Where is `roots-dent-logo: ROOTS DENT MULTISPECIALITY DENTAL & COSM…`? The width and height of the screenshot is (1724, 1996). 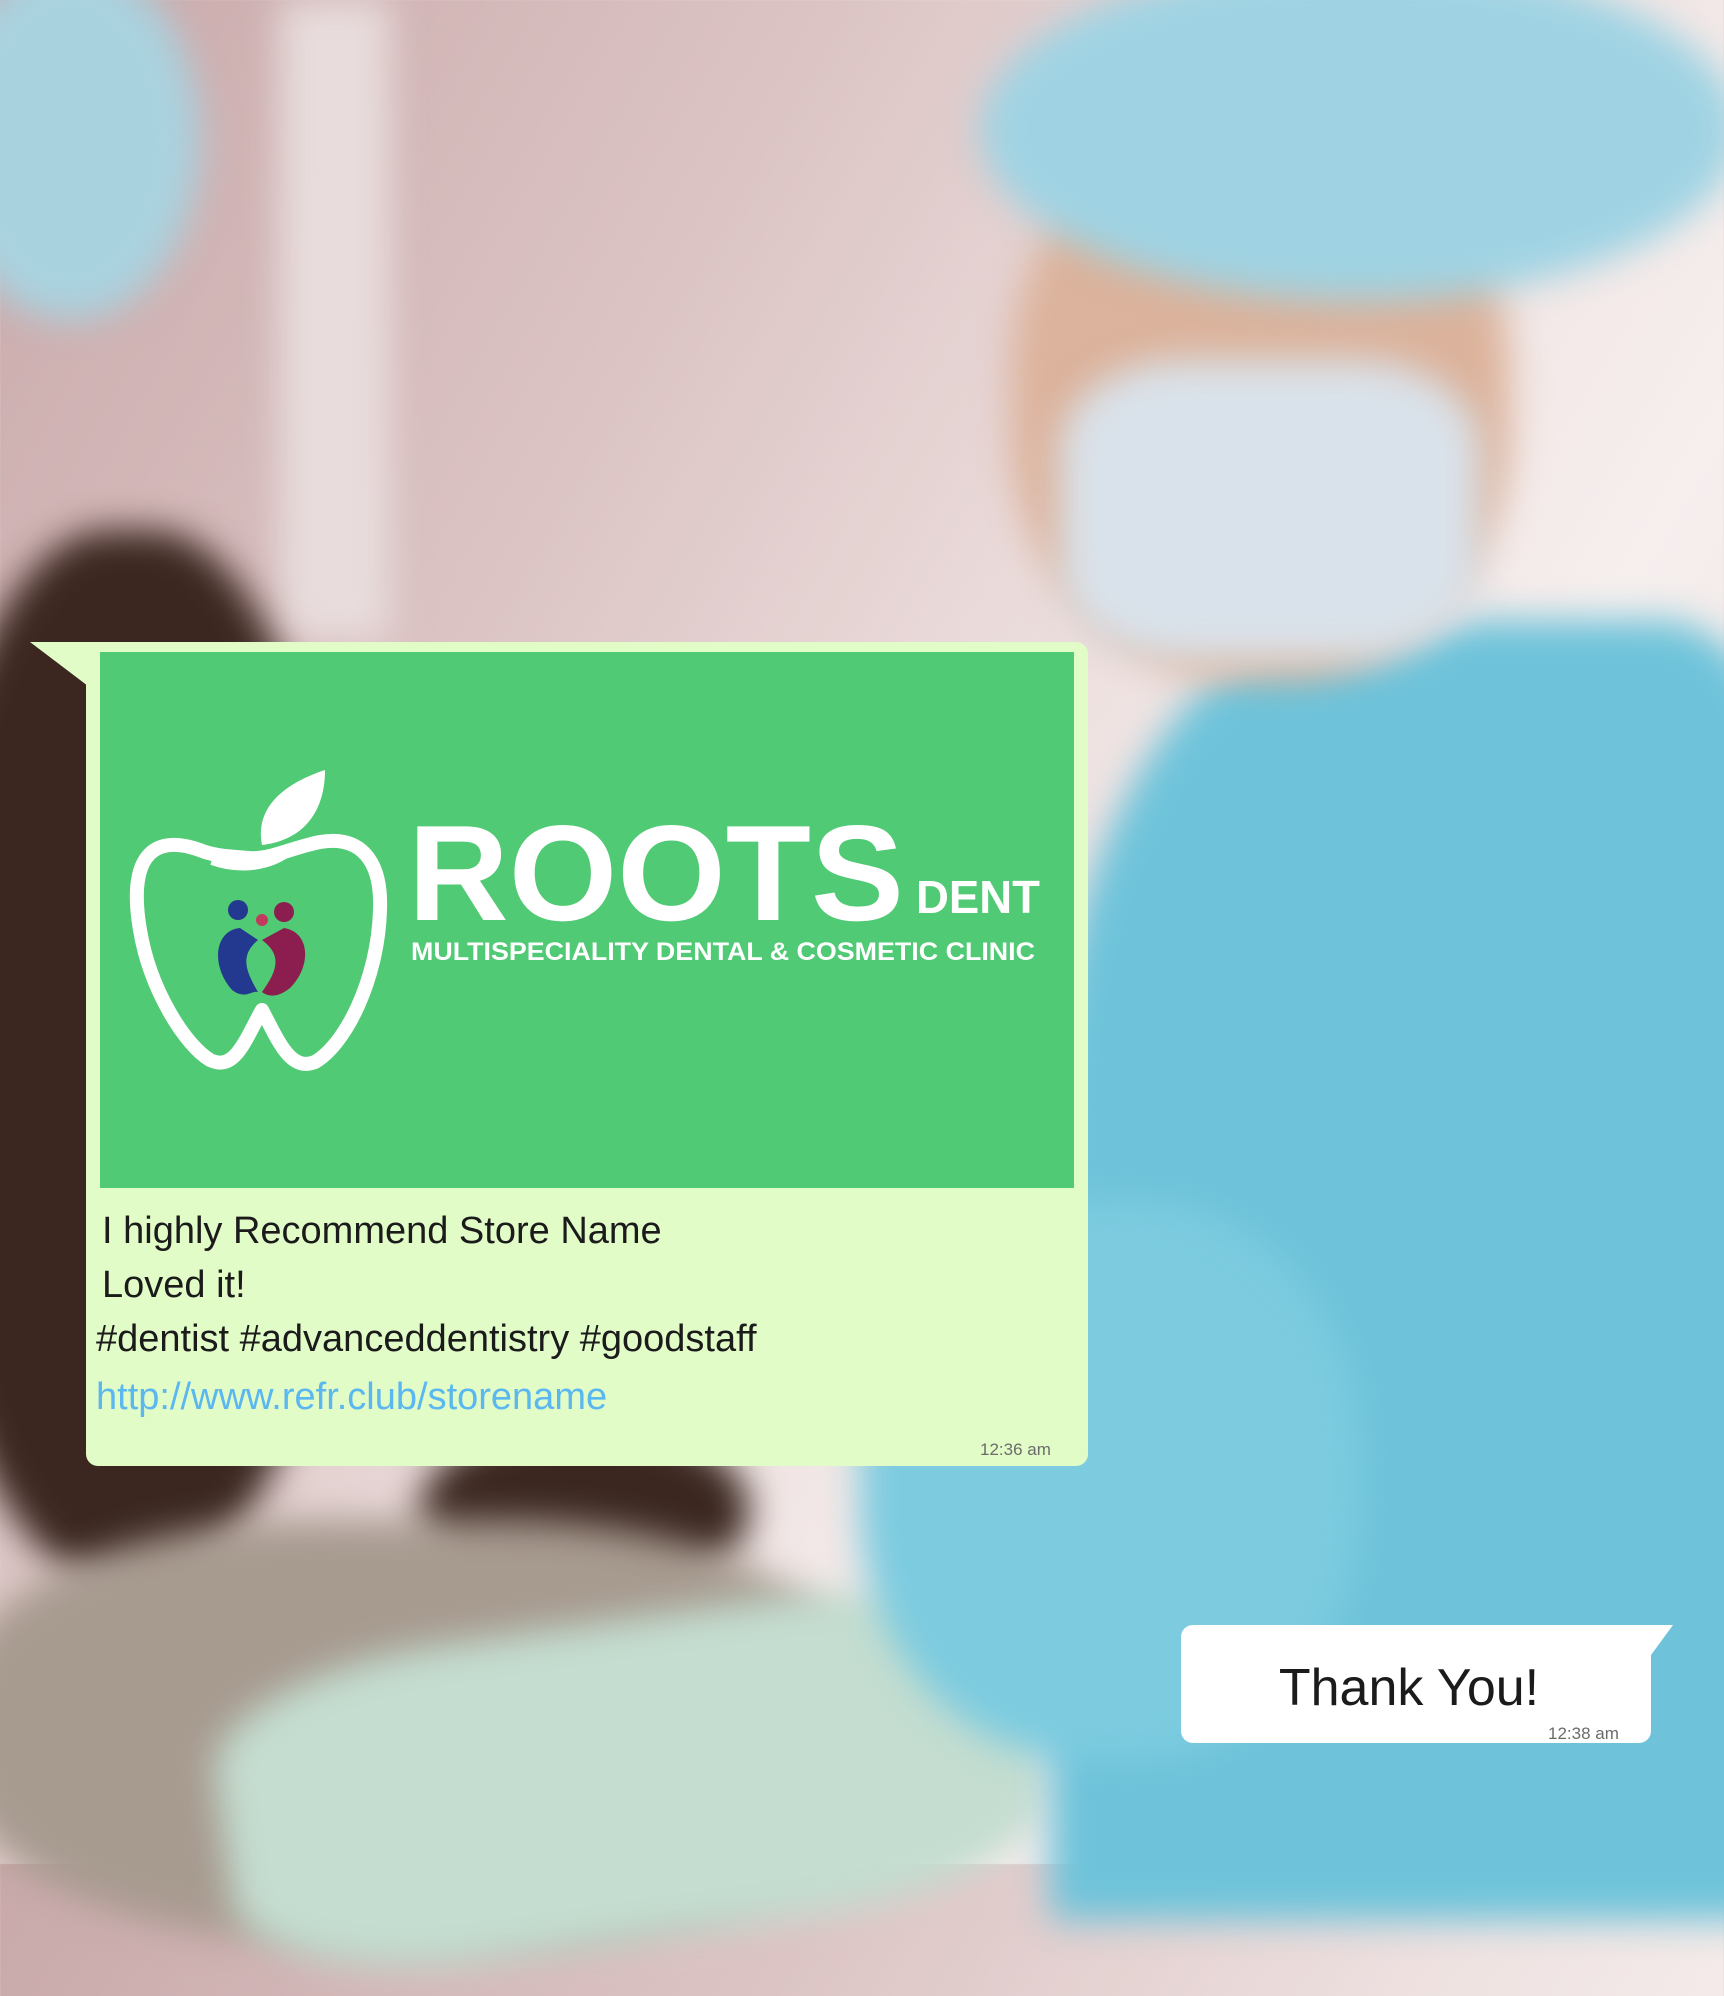 roots-dent-logo: ROOTS DENT MULTISPECIALITY DENTAL & COSM… is located at coordinates (584, 920).